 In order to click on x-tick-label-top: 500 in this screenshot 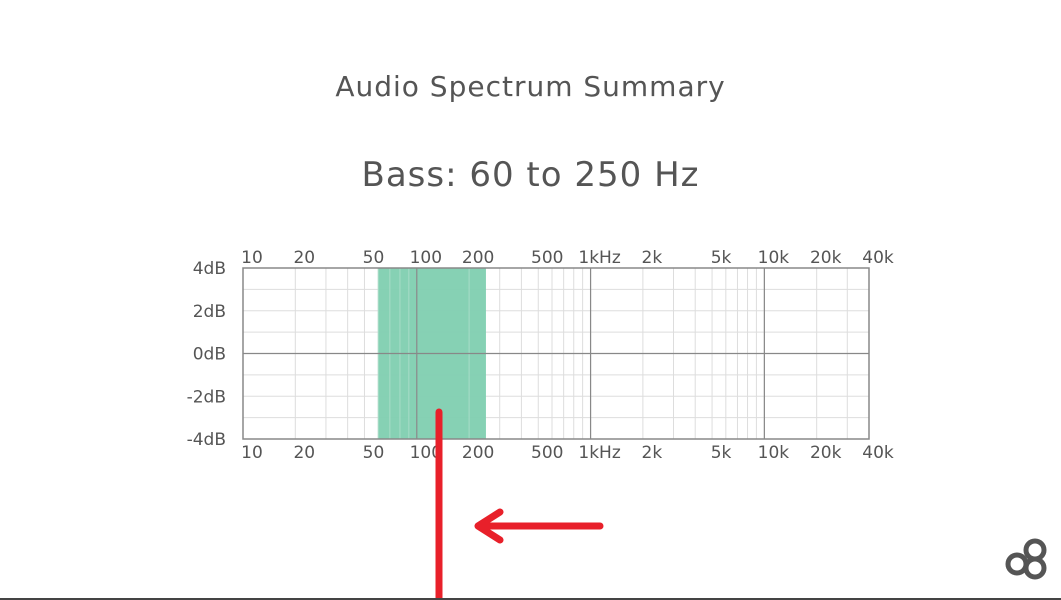, I will do `click(547, 258)`.